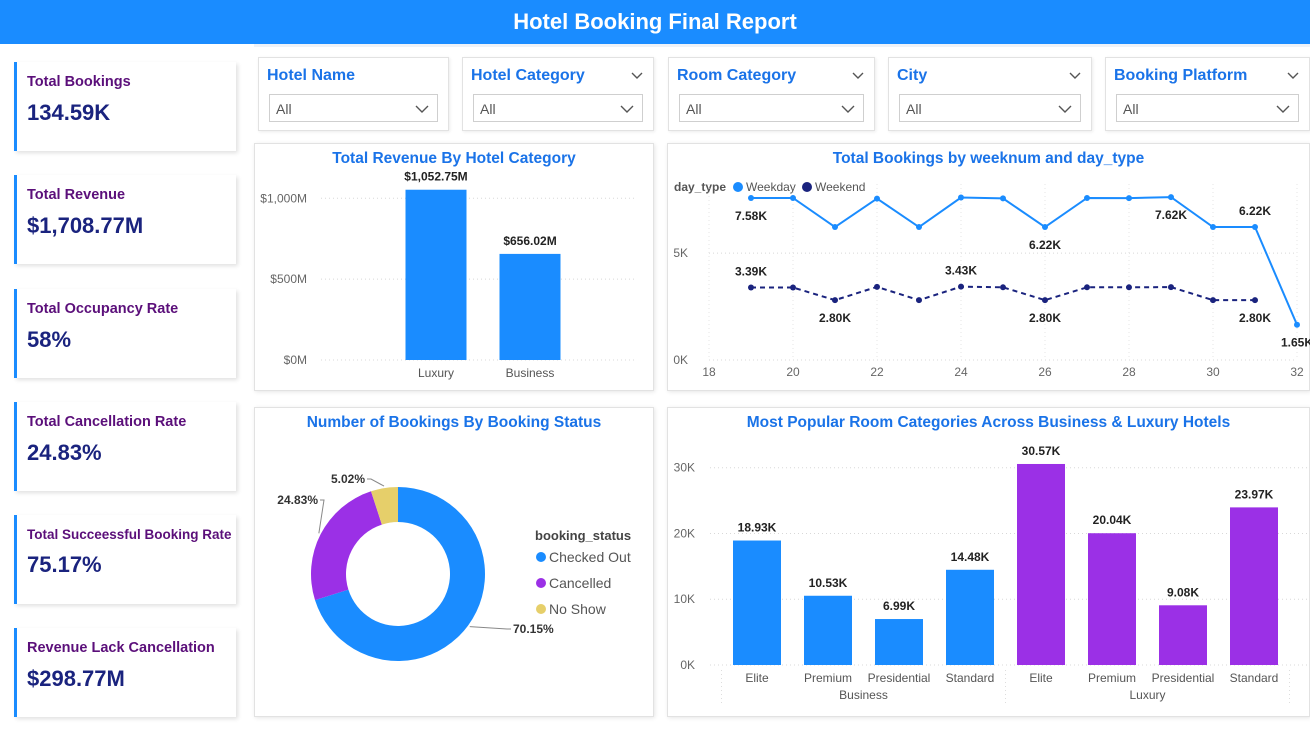  I want to click on x-tick-label: Business, so click(530, 373).